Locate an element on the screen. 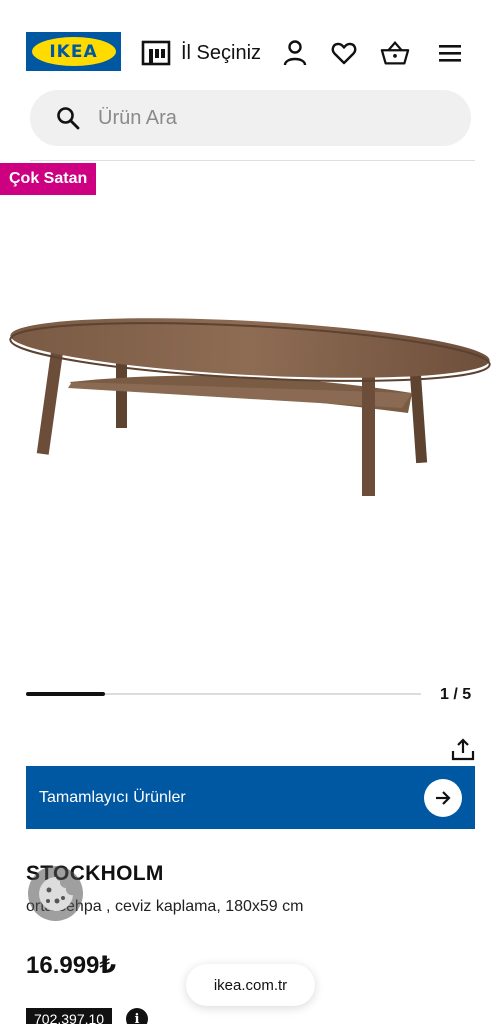 Image resolution: width=500 pixels, height=1024 pixels. basket-icon is located at coordinates (395, 52).